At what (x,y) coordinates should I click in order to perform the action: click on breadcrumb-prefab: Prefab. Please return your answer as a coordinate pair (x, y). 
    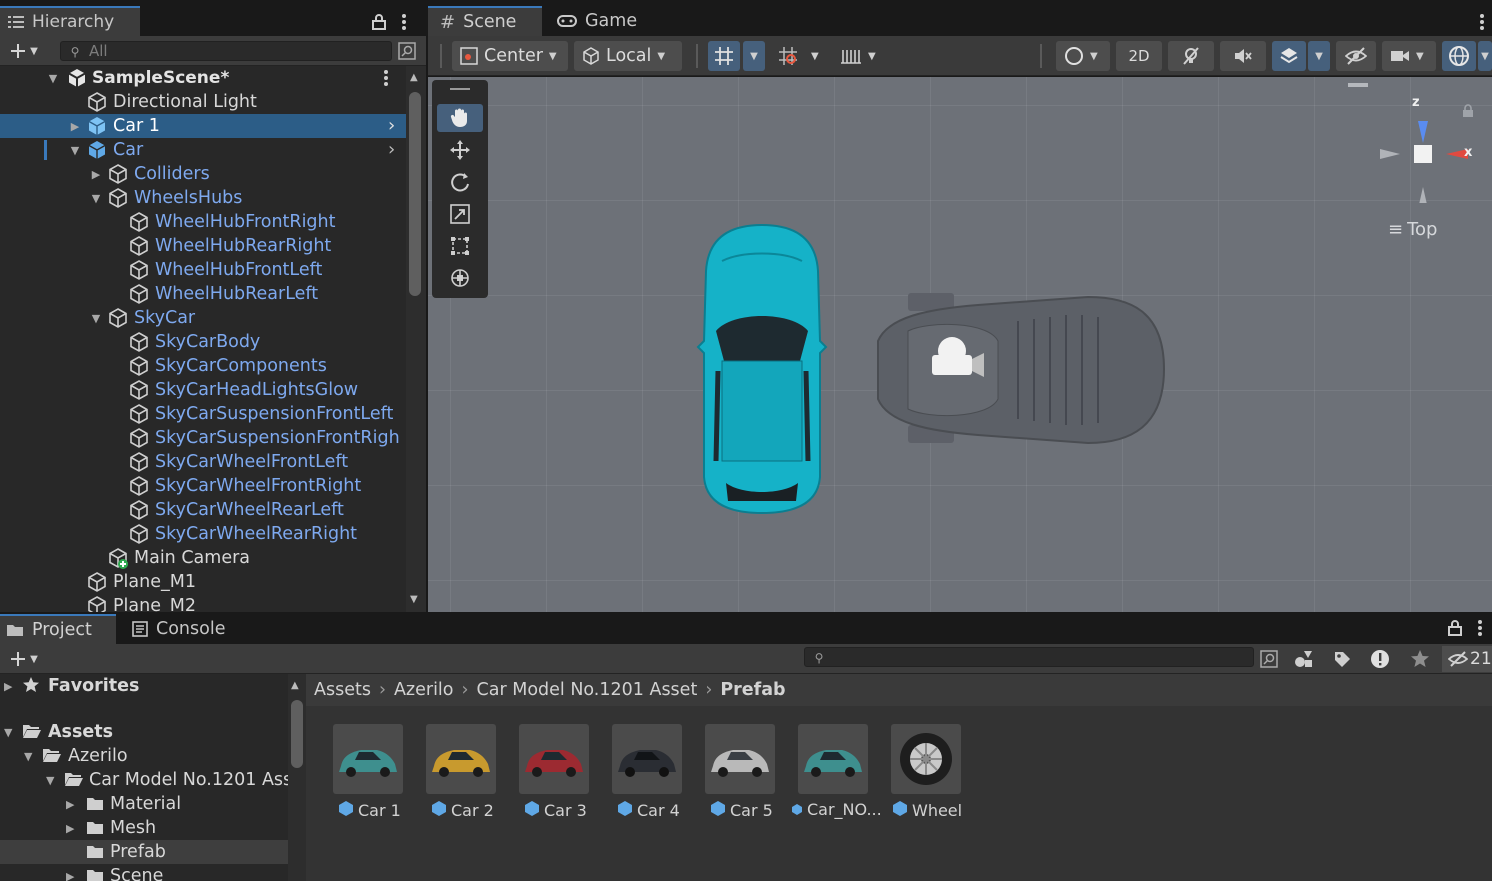
    Looking at the image, I should click on (752, 690).